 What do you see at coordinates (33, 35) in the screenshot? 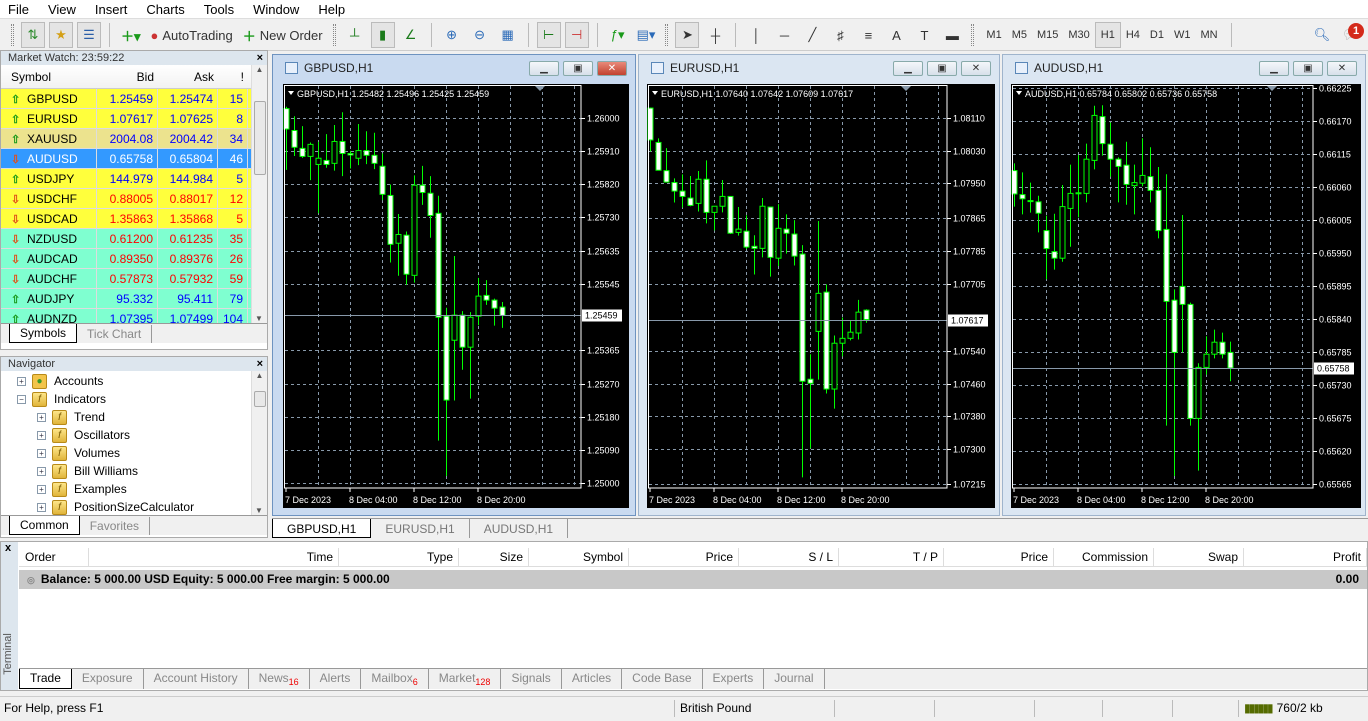
I see `market-watch-button: ⇅` at bounding box center [33, 35].